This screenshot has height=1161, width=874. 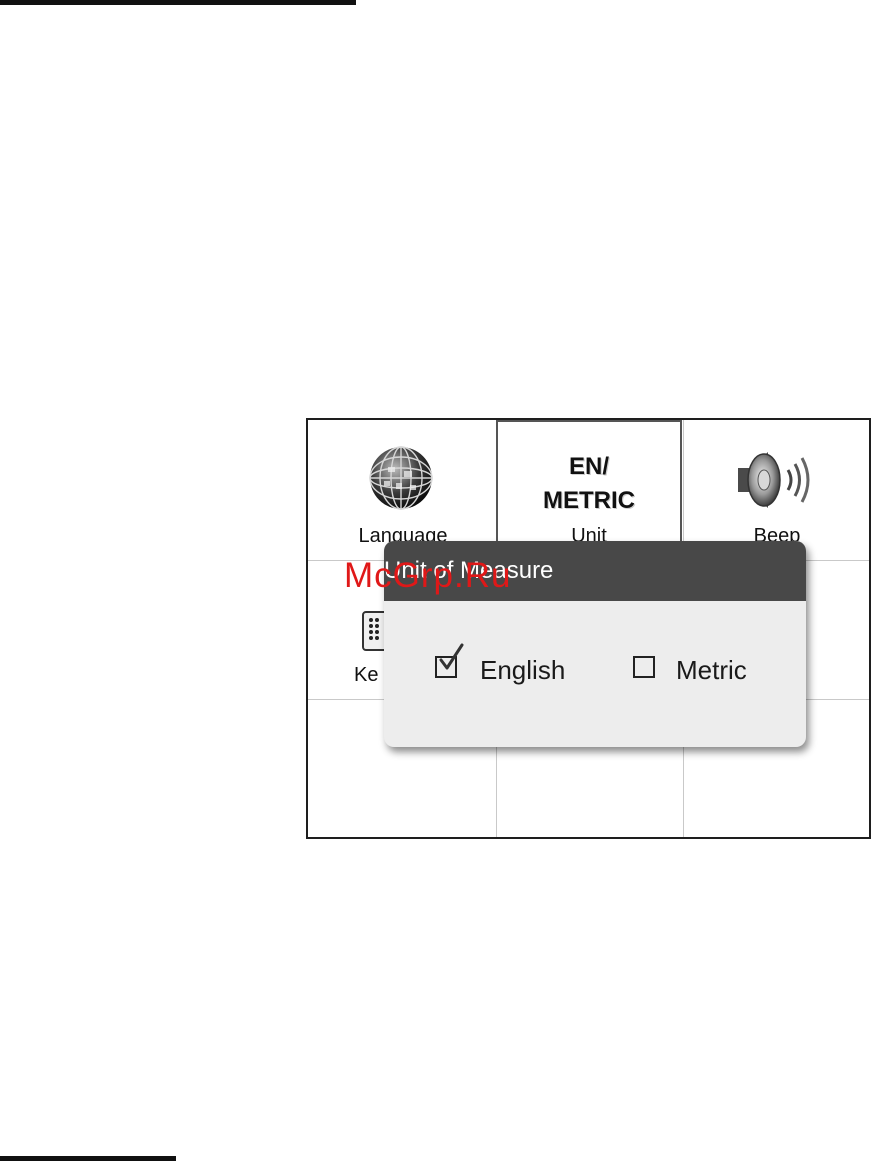 I want to click on en-metric-line1: EN/, so click(x=588, y=466).